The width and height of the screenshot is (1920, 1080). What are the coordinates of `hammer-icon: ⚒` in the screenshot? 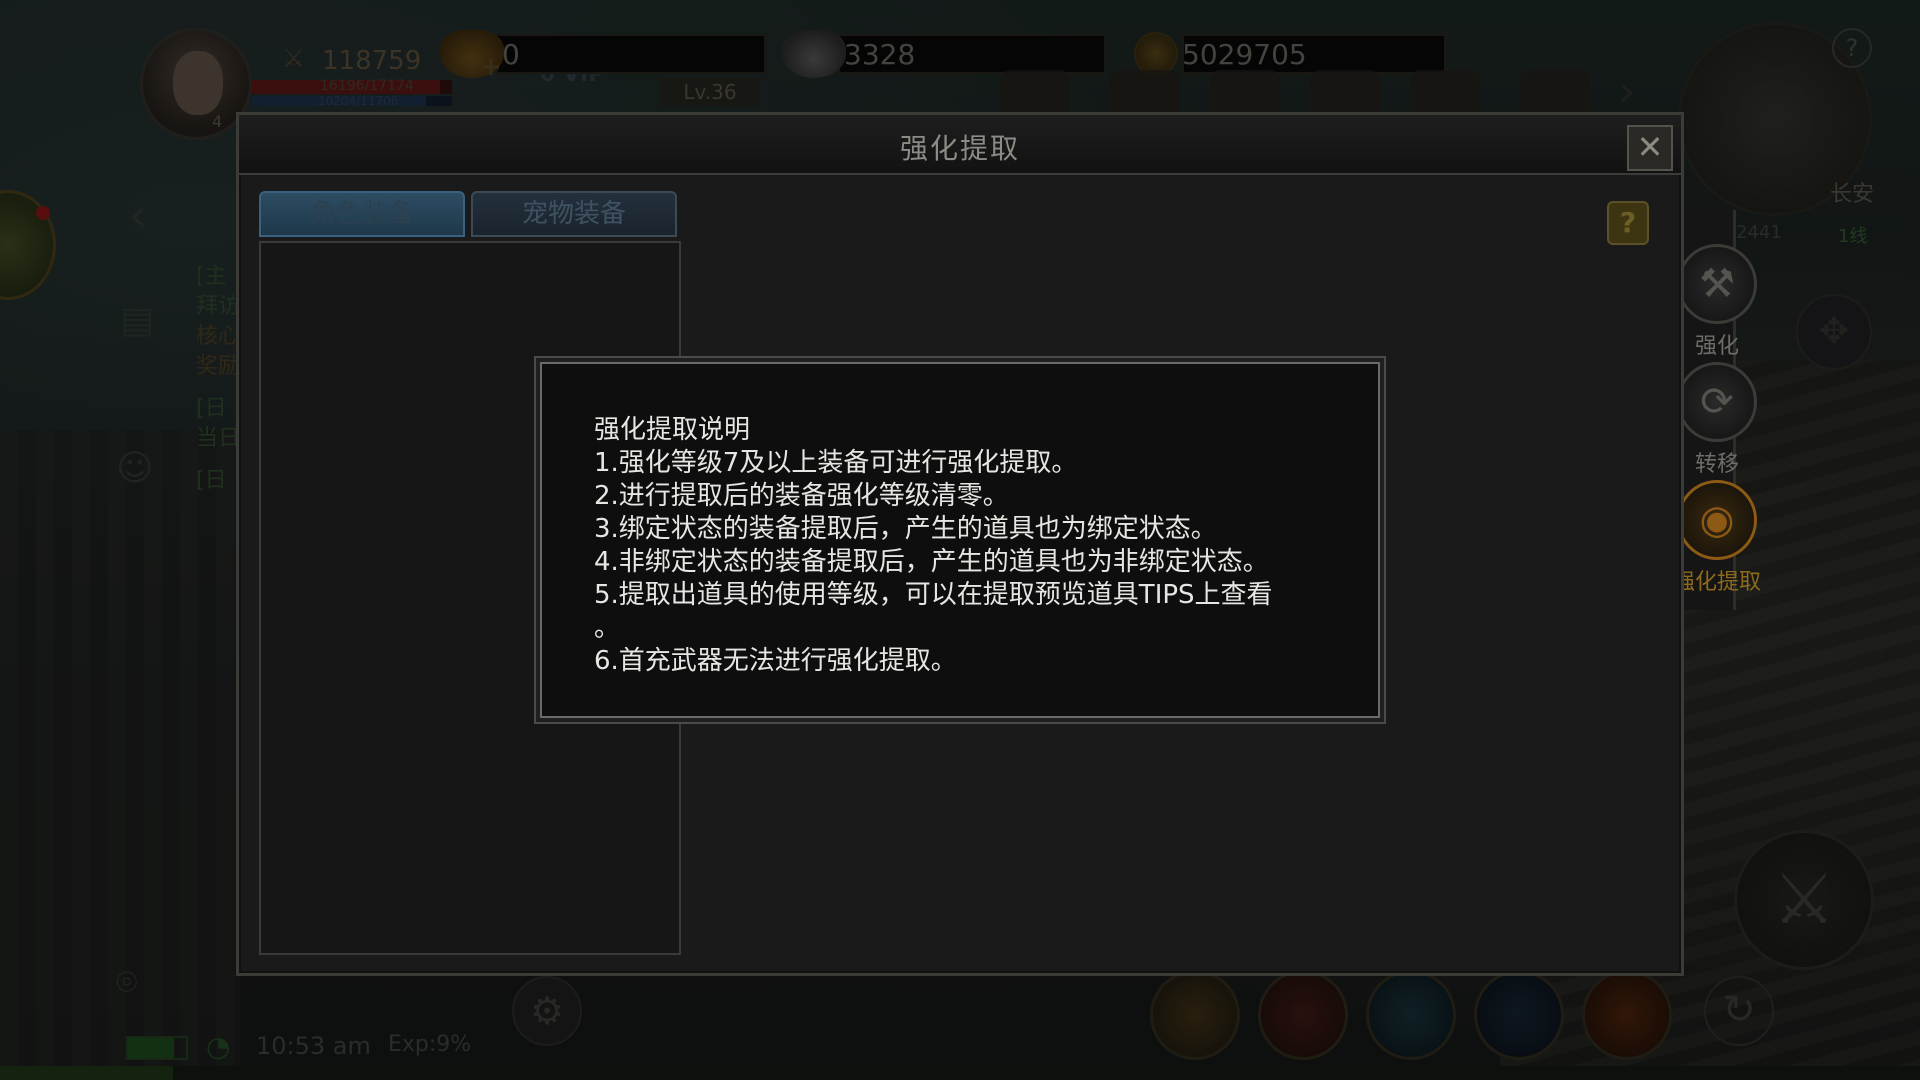 It's located at (1717, 284).